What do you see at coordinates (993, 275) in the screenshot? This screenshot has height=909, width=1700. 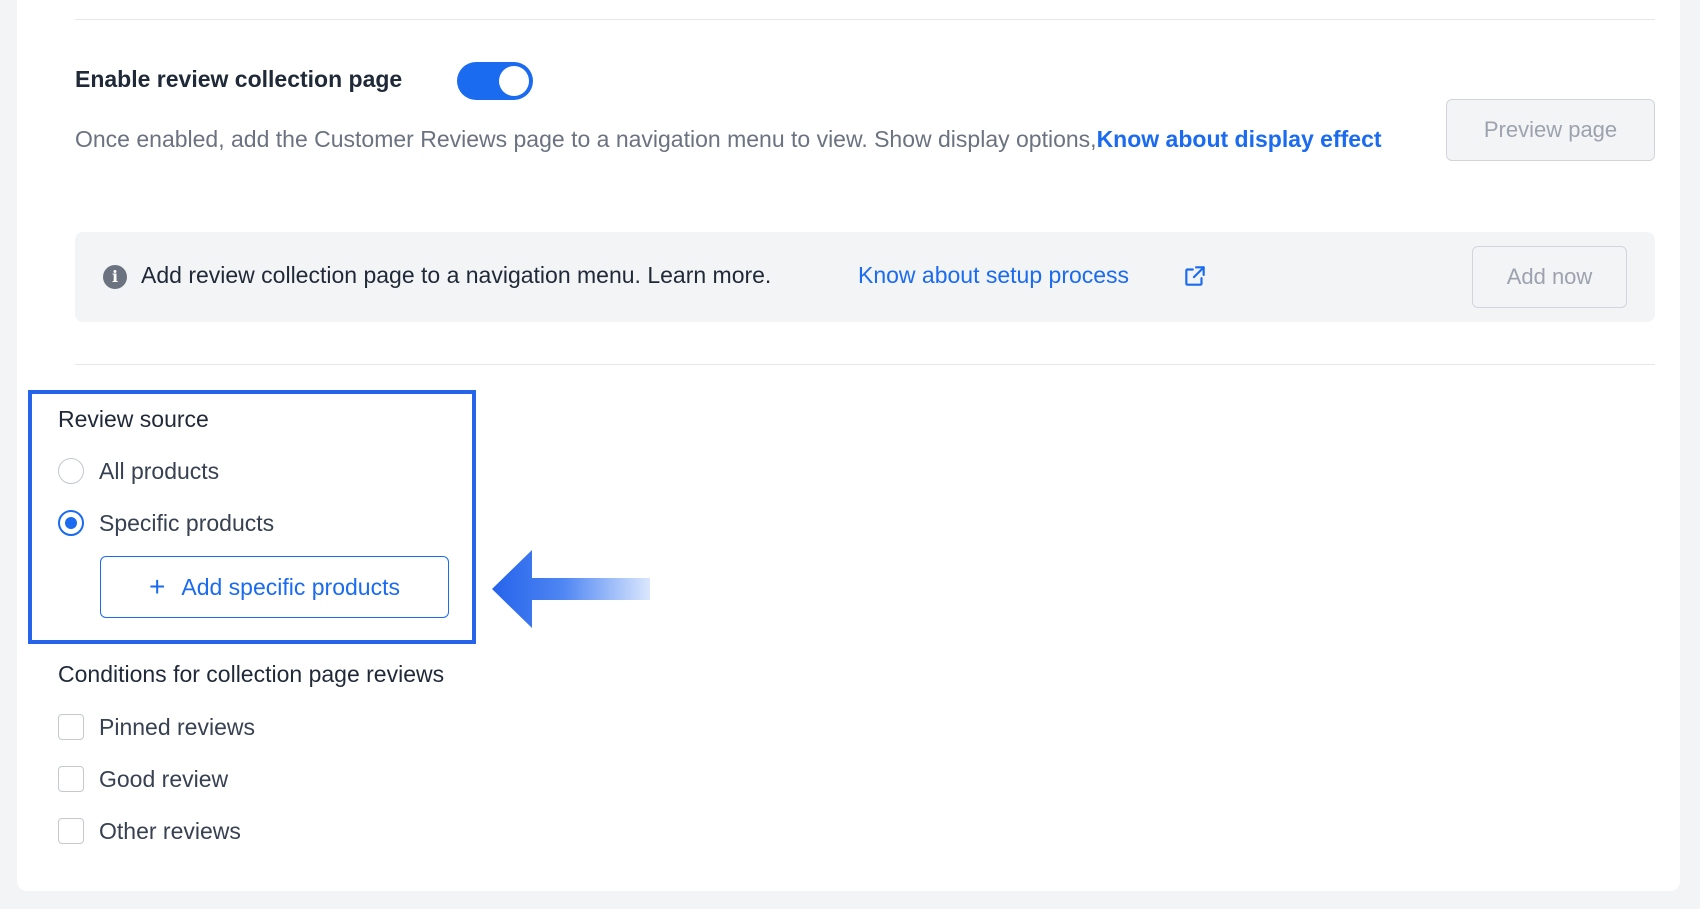 I see `know-about-setup-process-link: Know about setup process` at bounding box center [993, 275].